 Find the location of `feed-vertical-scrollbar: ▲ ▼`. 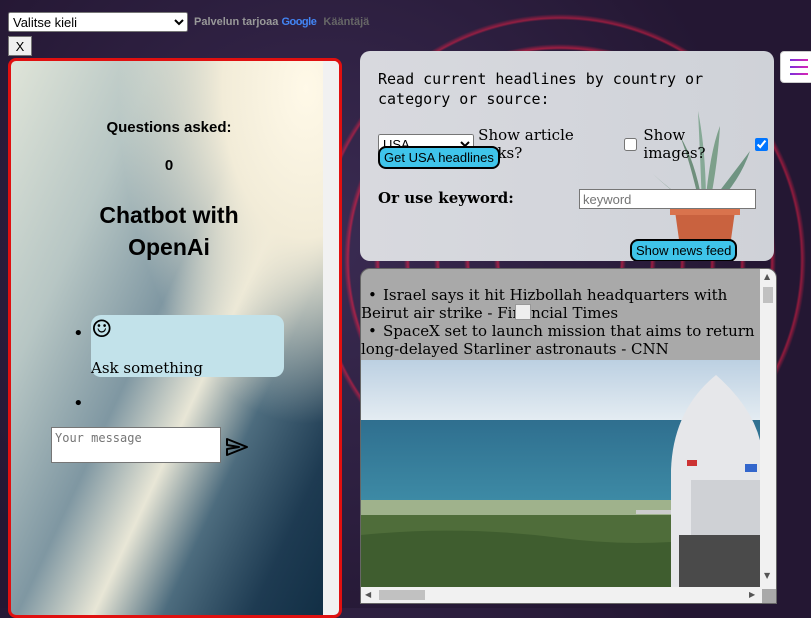

feed-vertical-scrollbar: ▲ ▼ is located at coordinates (768, 429).